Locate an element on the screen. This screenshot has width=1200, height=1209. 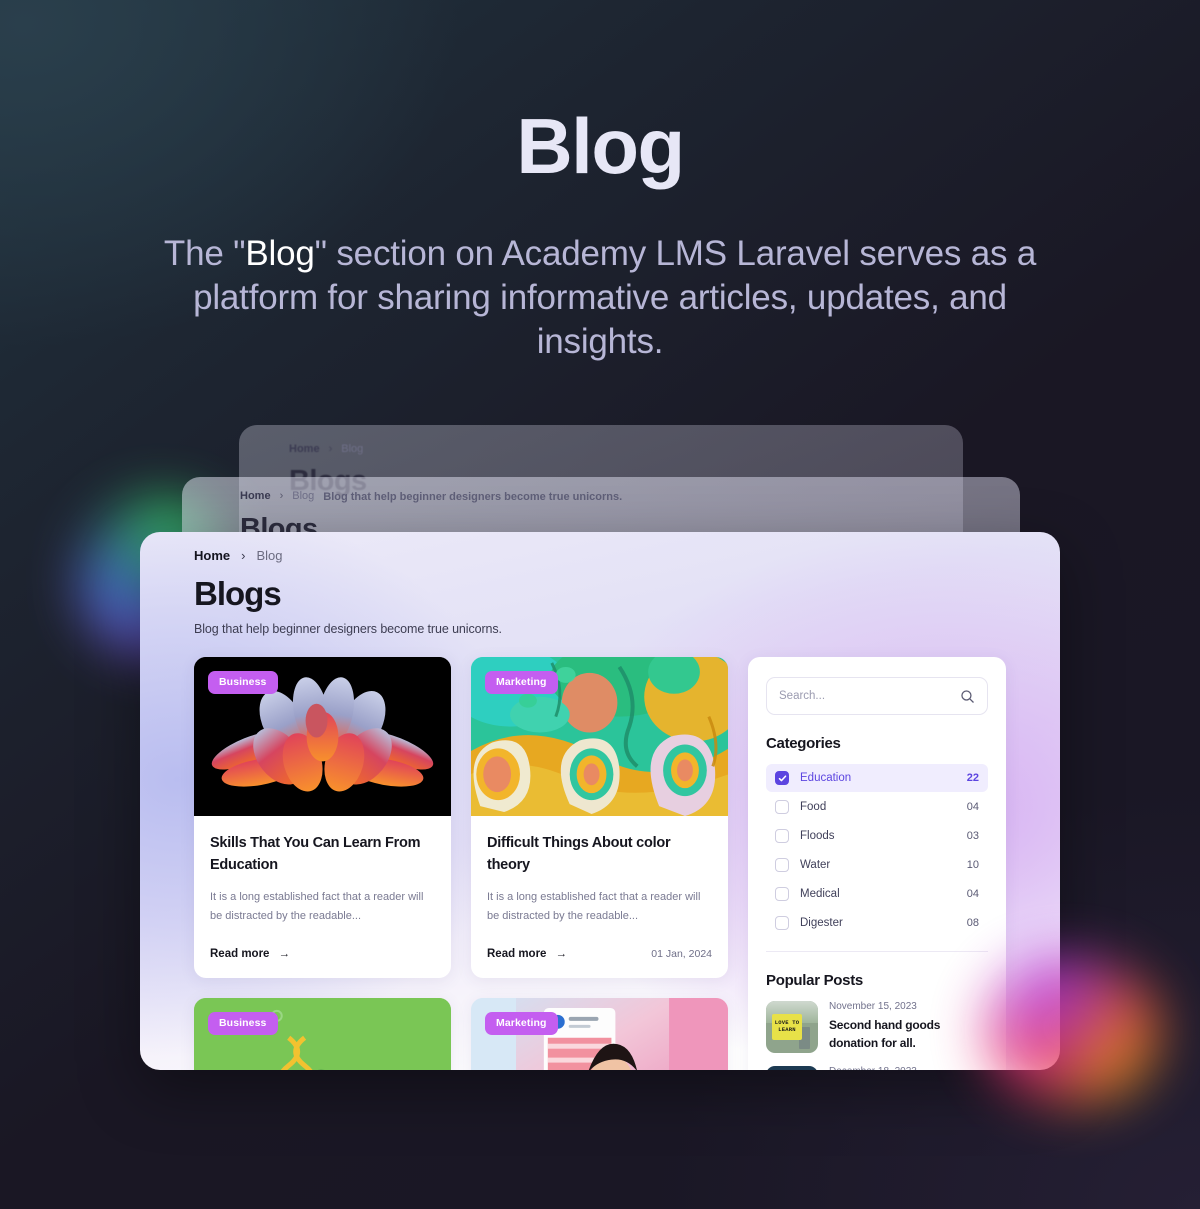
ghost-back-breadcrumb-current: Blog is located at coordinates (352, 449).